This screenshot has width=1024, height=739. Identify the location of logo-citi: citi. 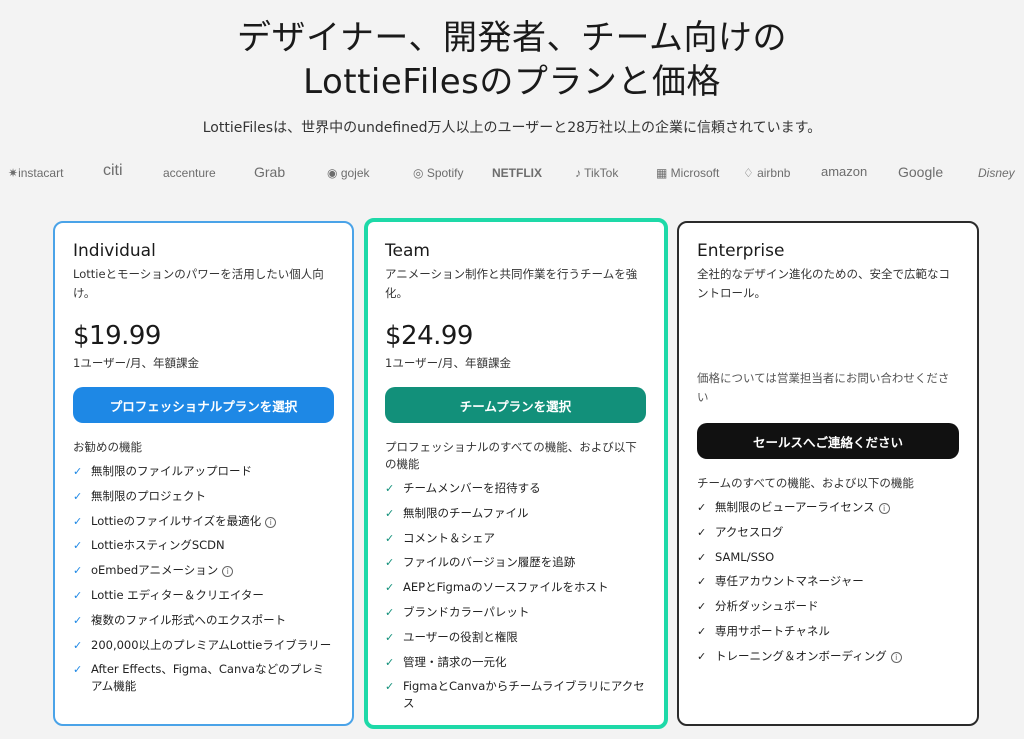
(113, 170).